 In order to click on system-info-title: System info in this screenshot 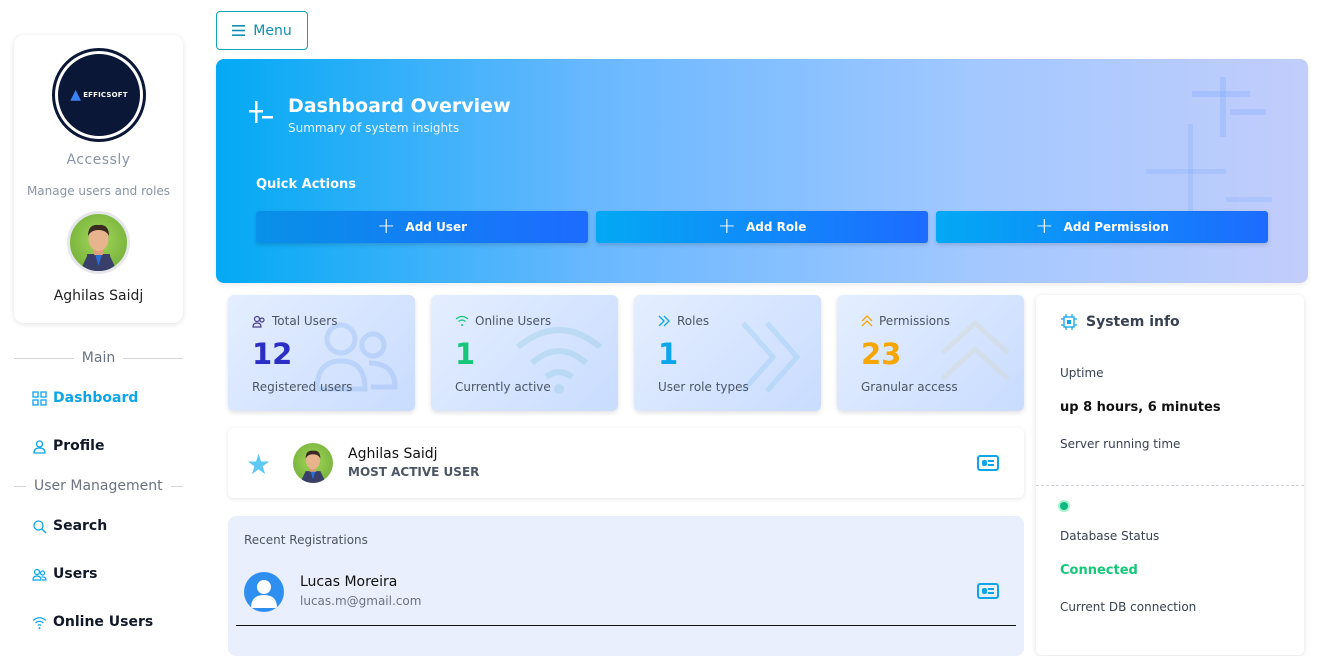, I will do `click(1133, 322)`.